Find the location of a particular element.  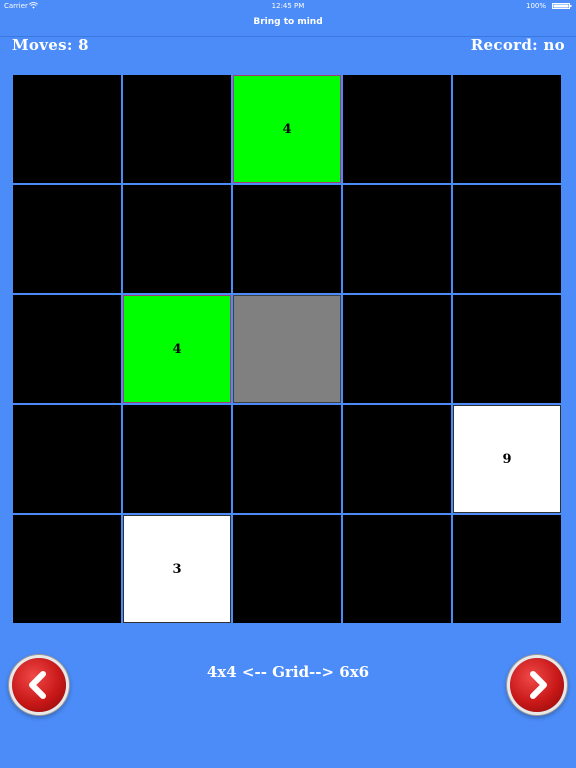

chevron-right-icon is located at coordinates (538, 685).